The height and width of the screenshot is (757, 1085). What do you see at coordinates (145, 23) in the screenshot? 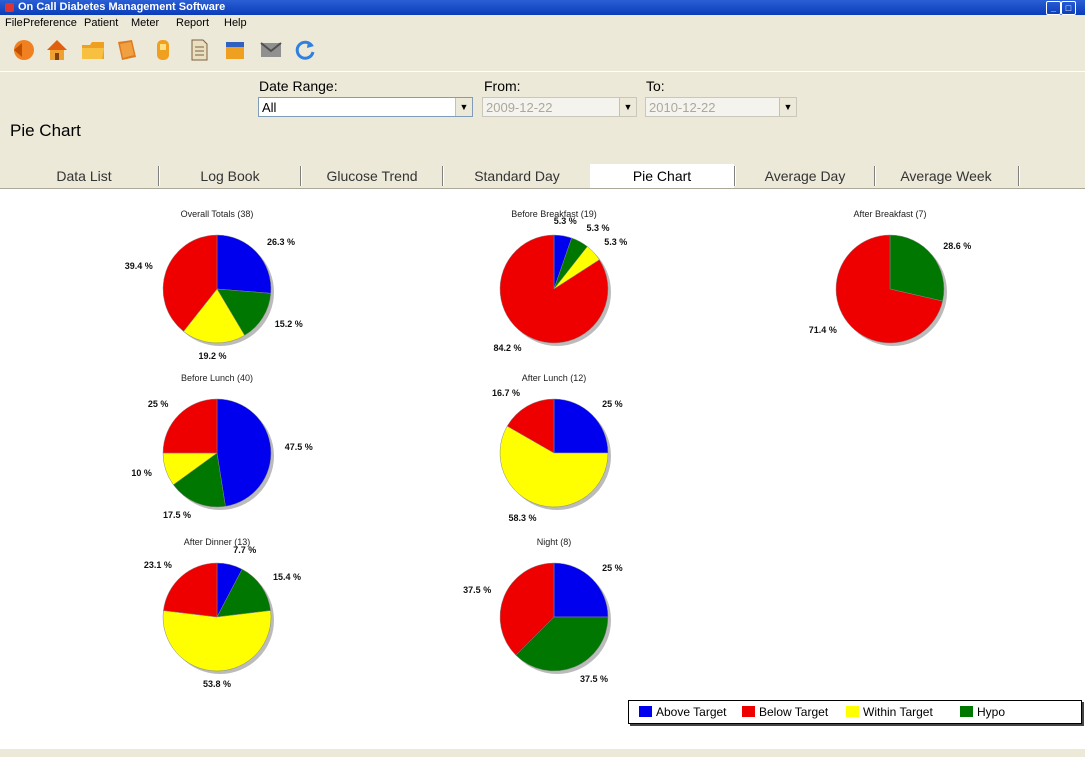
I see `menu-meter: Meter` at bounding box center [145, 23].